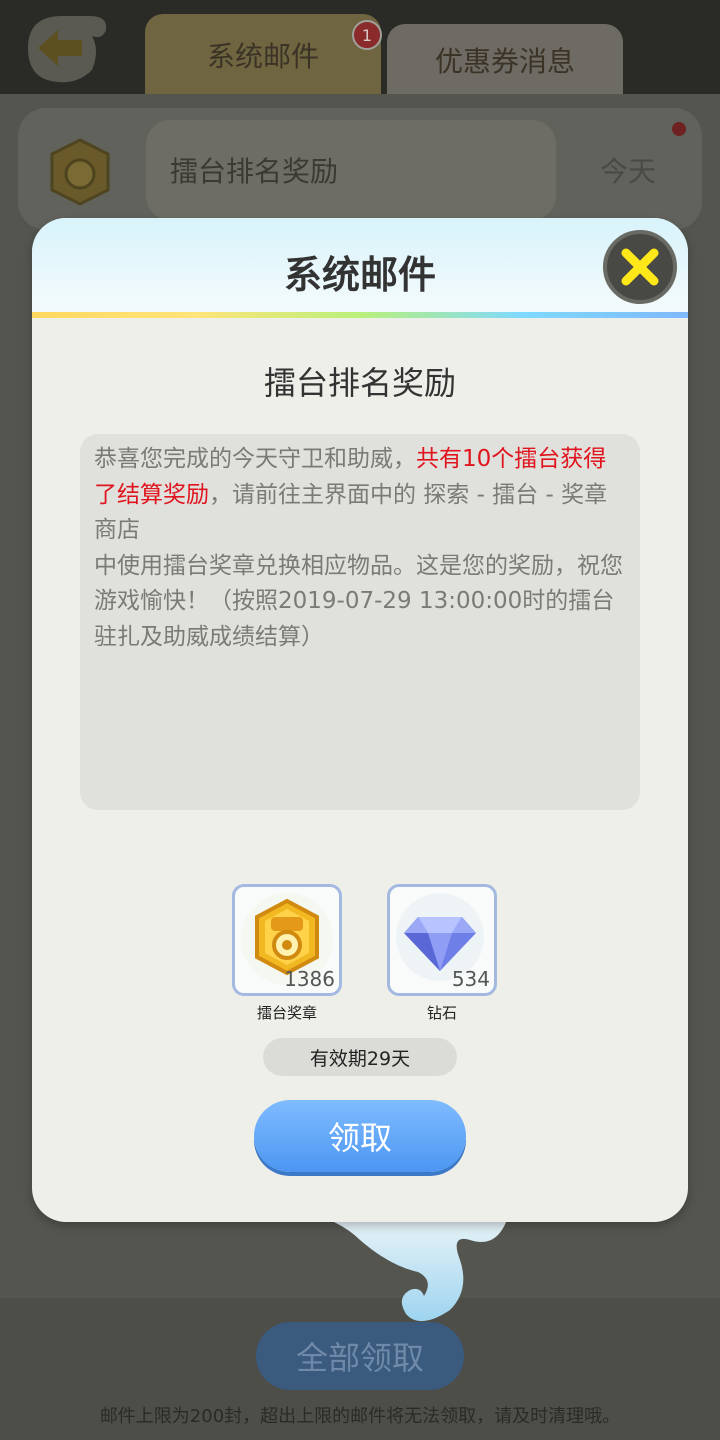  I want to click on tab-coupon-messages: 优惠券消息, so click(505, 60).